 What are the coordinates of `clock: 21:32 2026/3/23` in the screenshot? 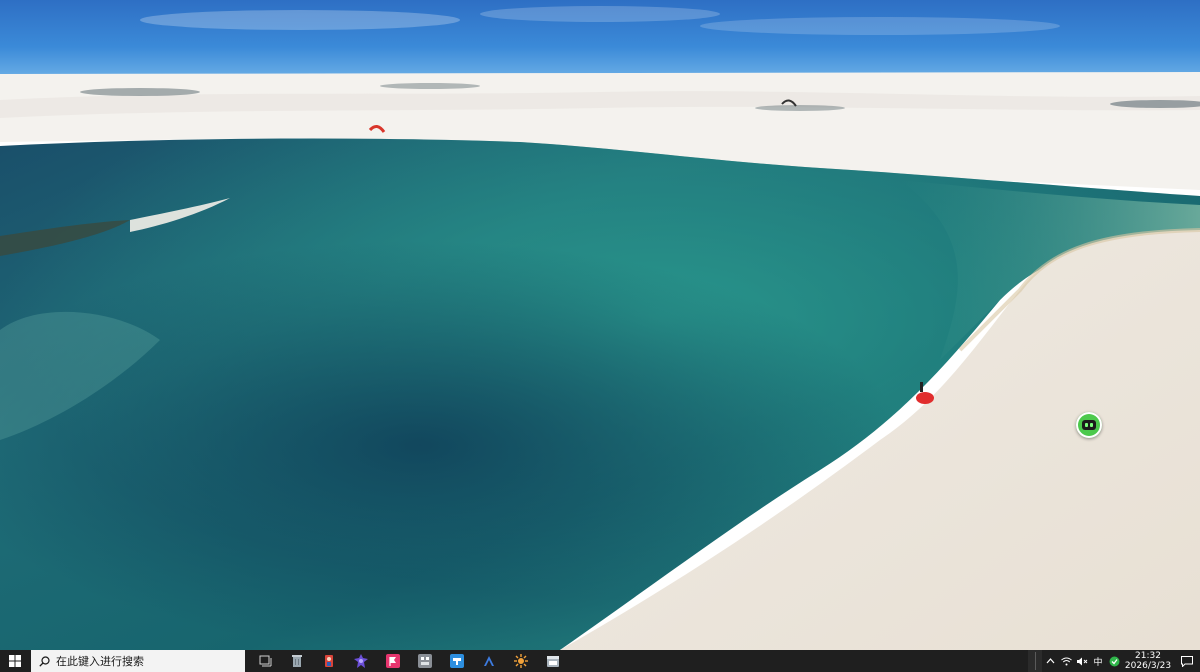 It's located at (1148, 661).